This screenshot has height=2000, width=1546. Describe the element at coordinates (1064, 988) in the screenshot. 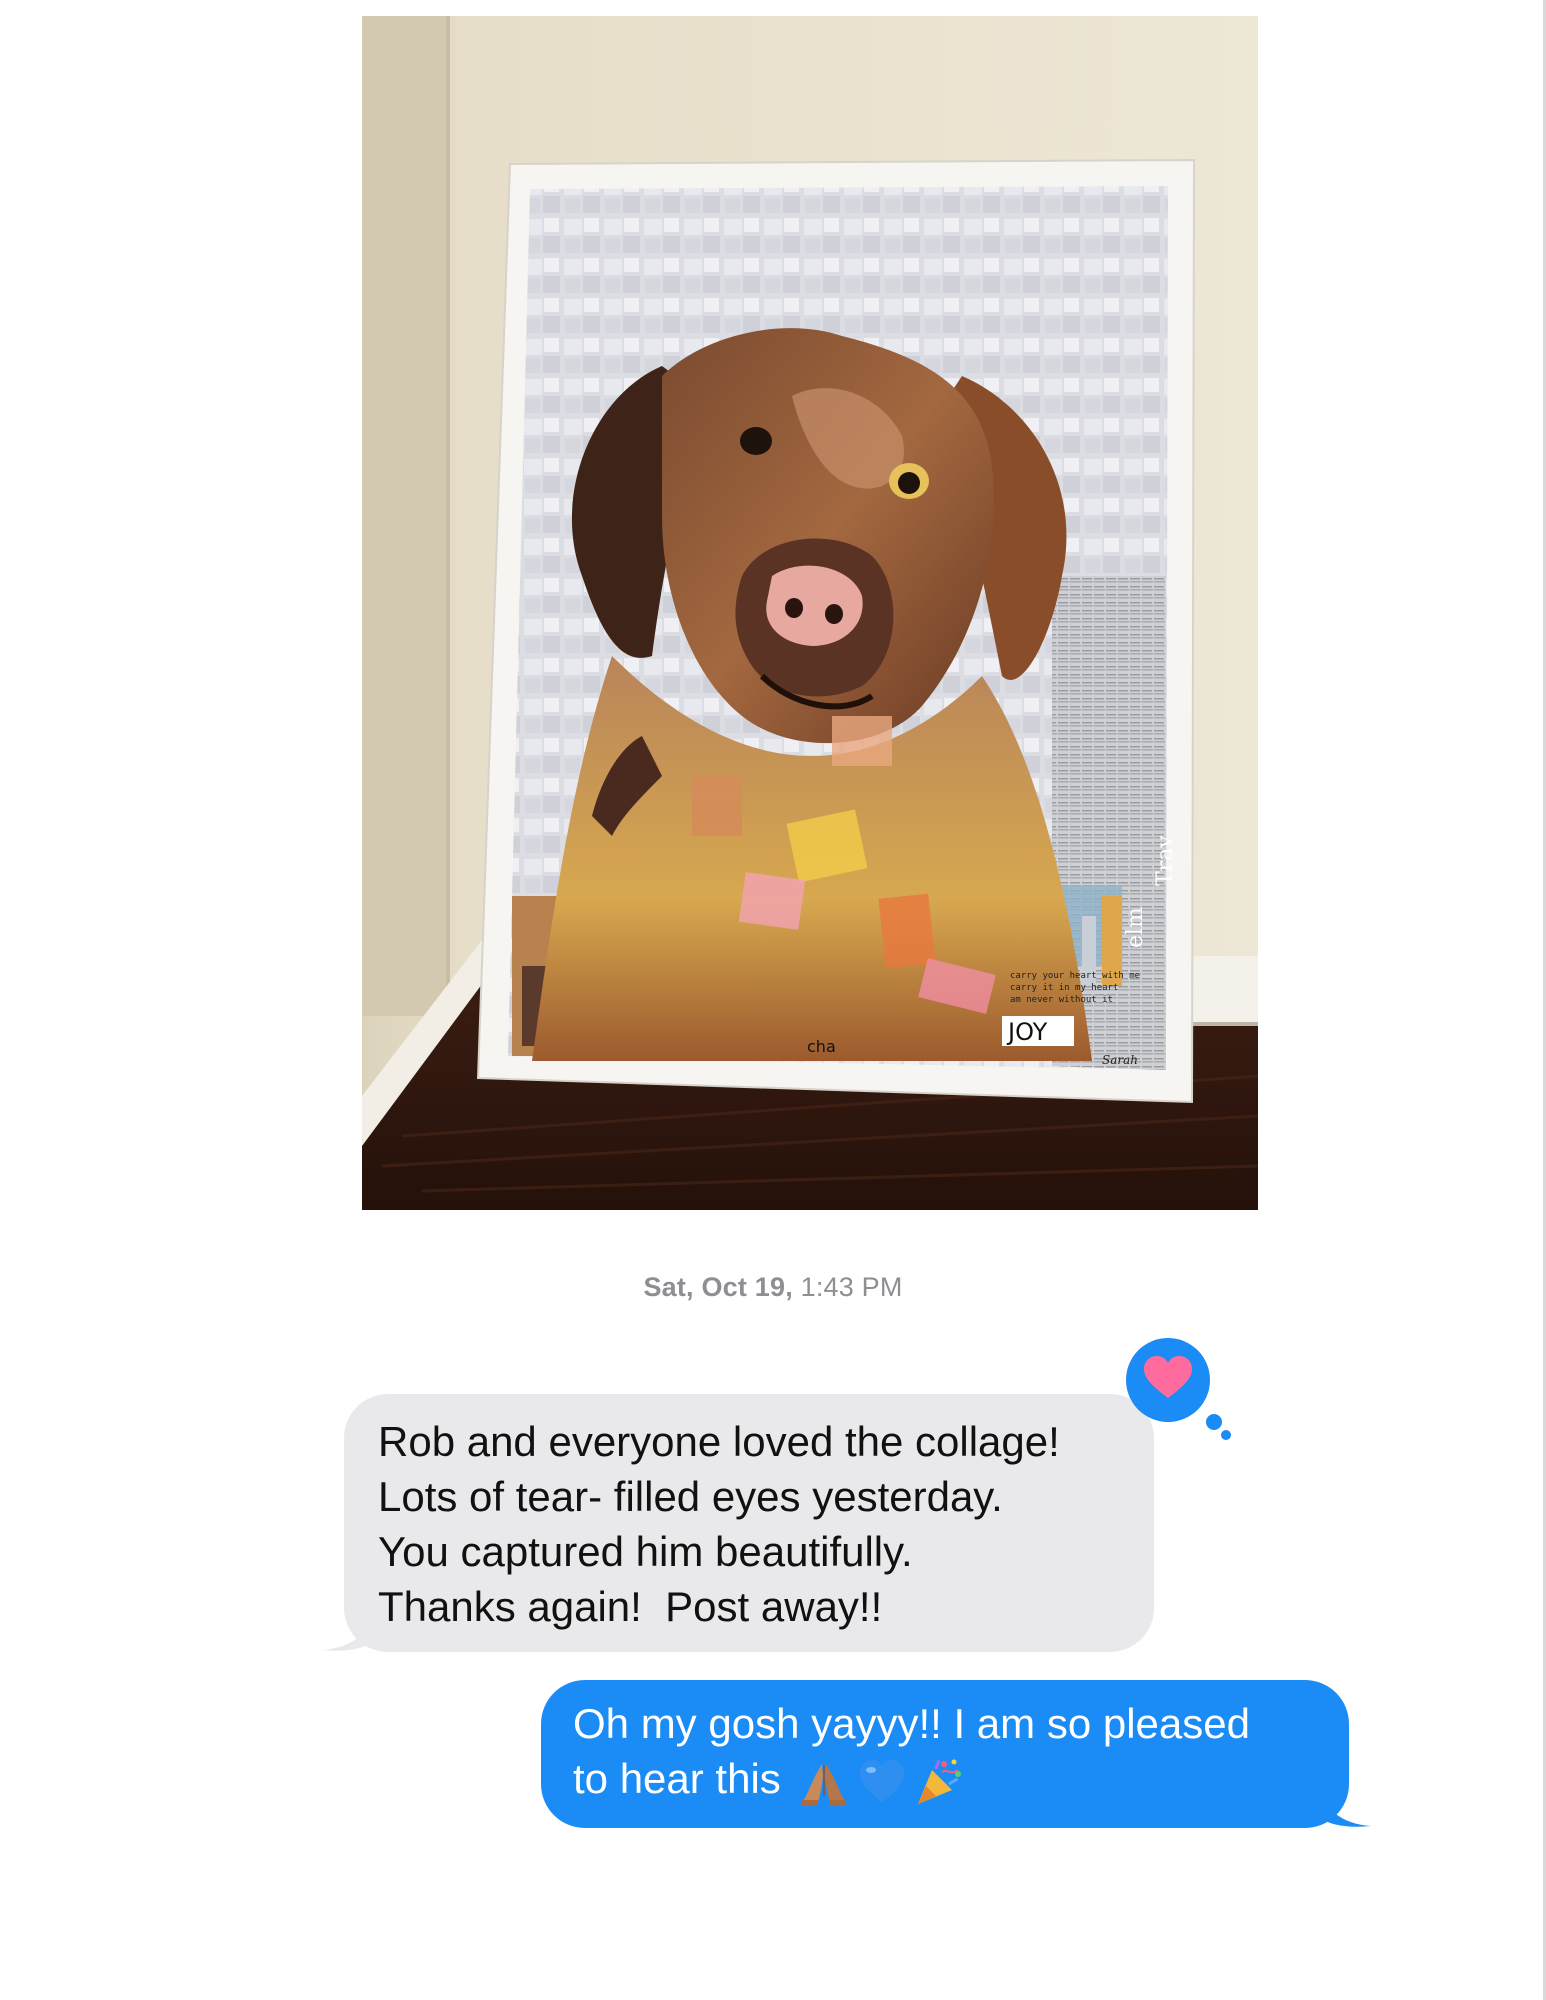

I see `collage-quote-line-2: carry it in my heart` at that location.